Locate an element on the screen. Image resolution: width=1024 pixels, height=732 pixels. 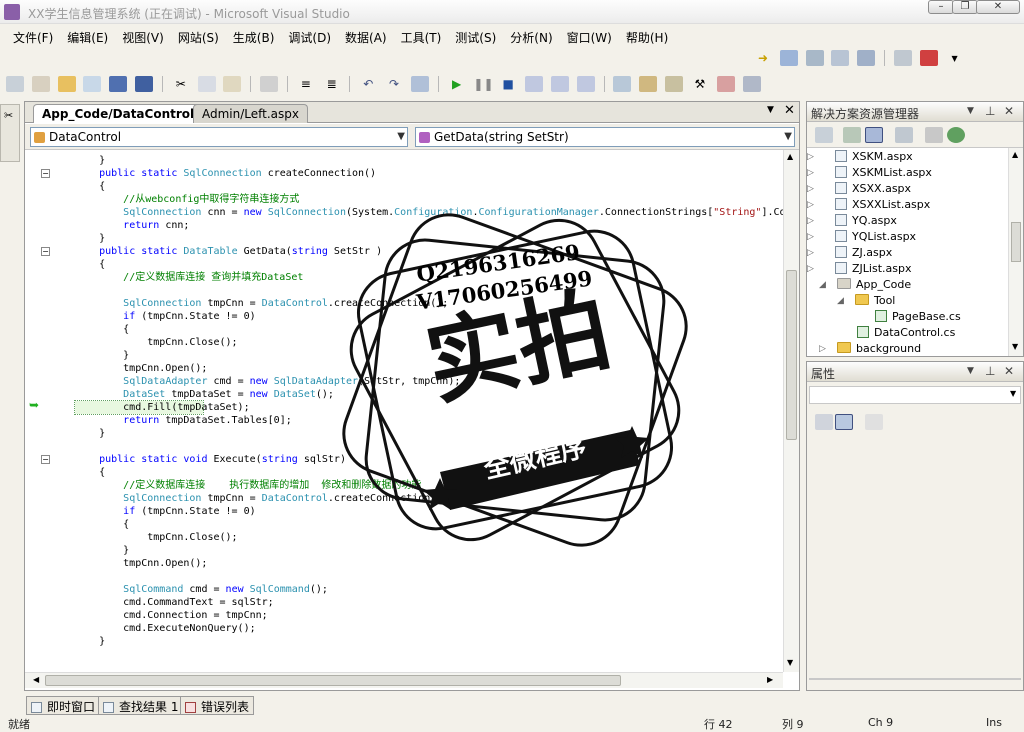
toolbox-icon: ✂ is located at coordinates (8, 115).